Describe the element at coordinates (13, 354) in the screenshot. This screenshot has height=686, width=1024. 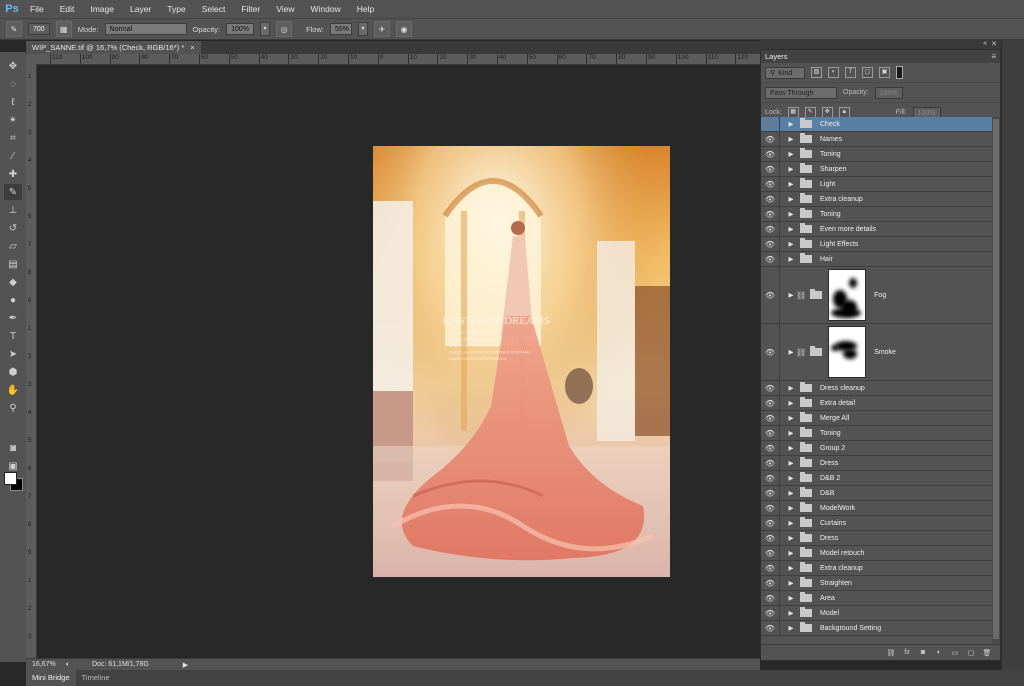
I see `path-selection-tool-icon: ➤` at that location.